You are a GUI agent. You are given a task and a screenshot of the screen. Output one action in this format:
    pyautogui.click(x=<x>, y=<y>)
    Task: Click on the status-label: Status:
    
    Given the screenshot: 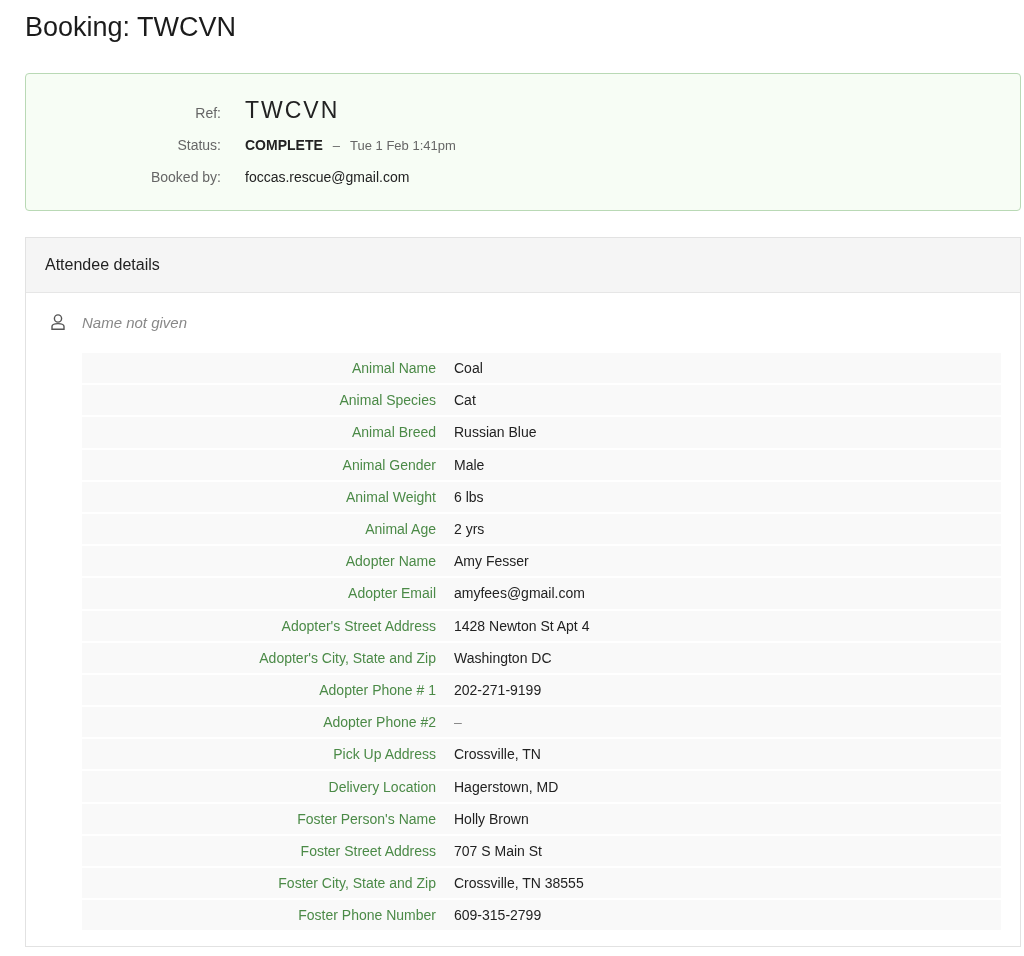 What is the action you would take?
    pyautogui.click(x=199, y=145)
    